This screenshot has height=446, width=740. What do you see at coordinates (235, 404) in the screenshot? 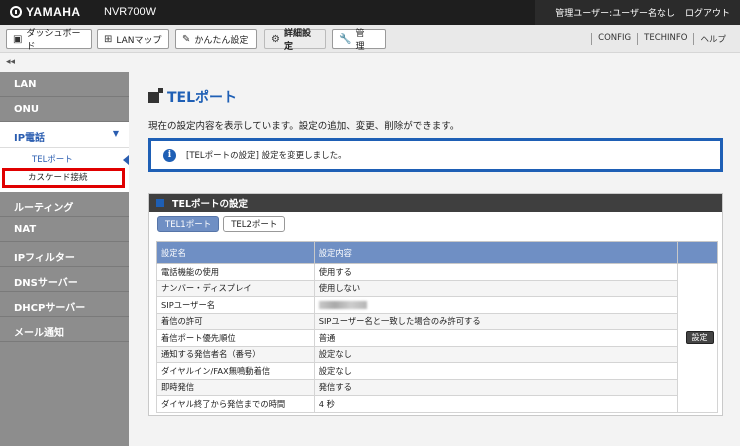
I see `setting-name: ダイヤル終了から発信までの時間` at bounding box center [235, 404].